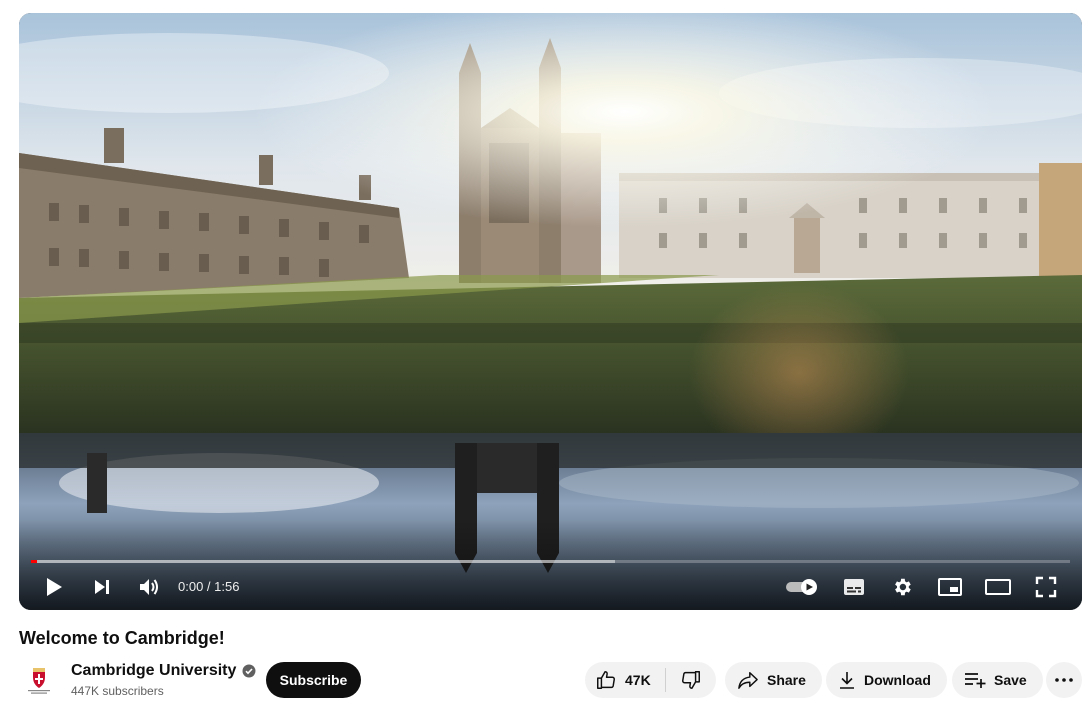 The image size is (1092, 712). What do you see at coordinates (786, 680) in the screenshot?
I see `share-label: Share` at bounding box center [786, 680].